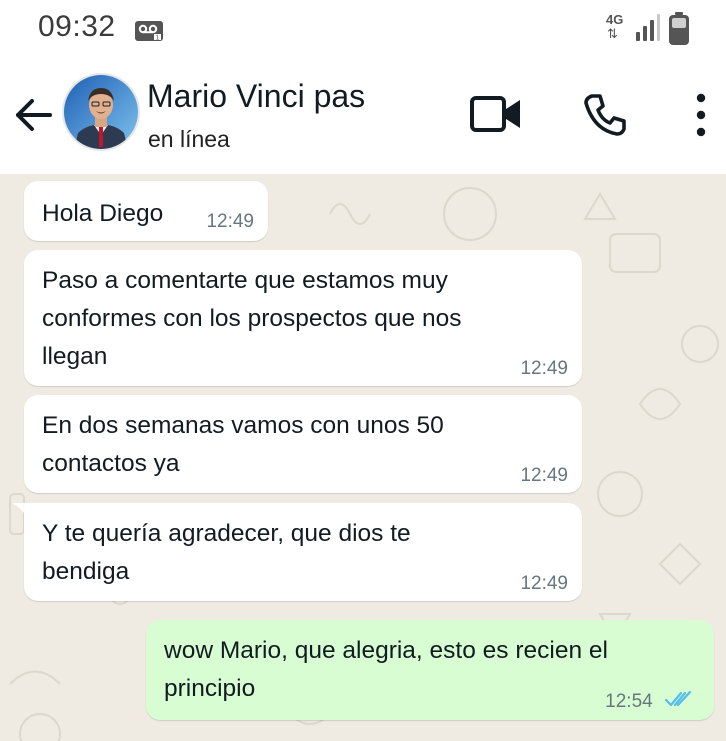 This screenshot has width=726, height=741. Describe the element at coordinates (158, 38) in the screenshot. I see `svg-text: 1` at that location.